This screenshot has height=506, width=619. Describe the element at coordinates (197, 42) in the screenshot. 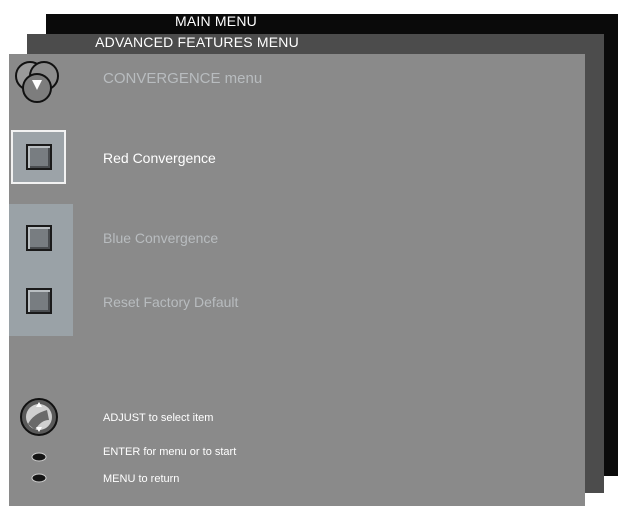

I see `advanced-features-title: ADVANCED FEATURES MENU` at that location.